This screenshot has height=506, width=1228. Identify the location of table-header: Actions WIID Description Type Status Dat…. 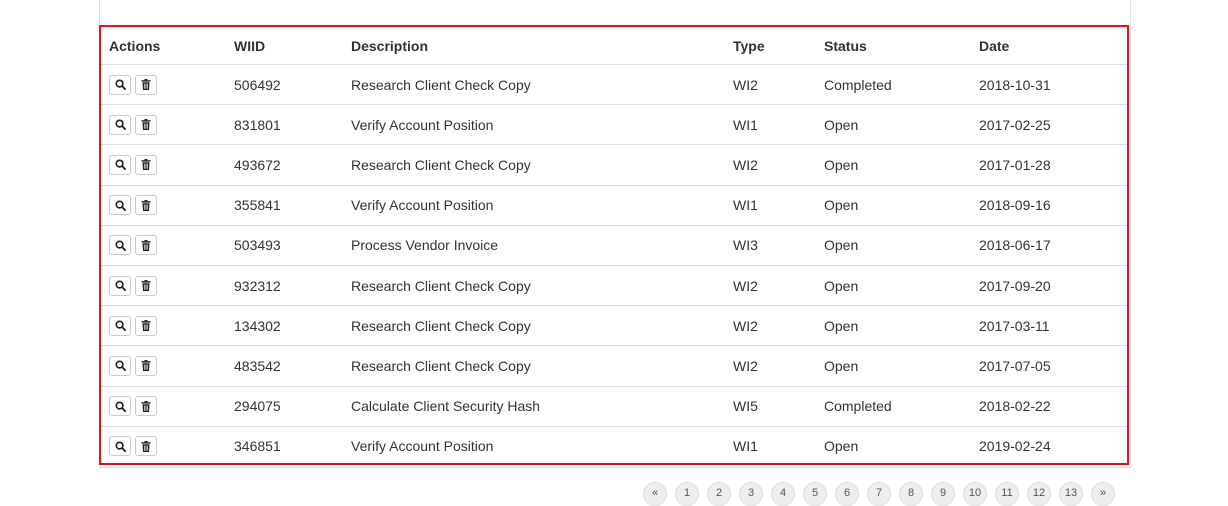
(614, 46).